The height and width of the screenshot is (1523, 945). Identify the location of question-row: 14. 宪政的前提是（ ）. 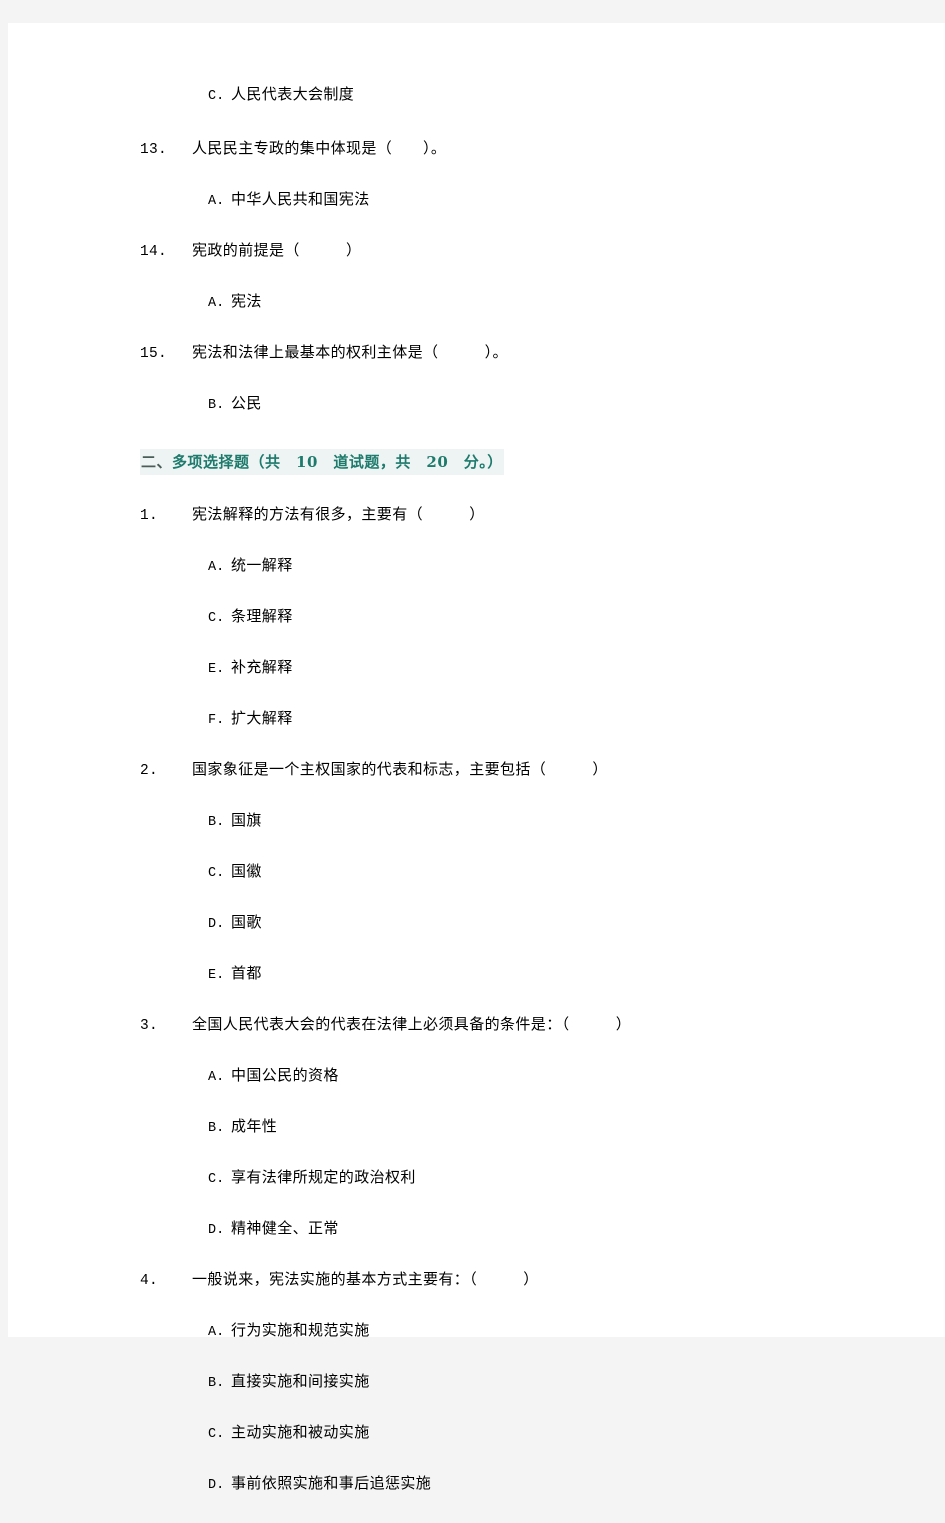
(520, 249).